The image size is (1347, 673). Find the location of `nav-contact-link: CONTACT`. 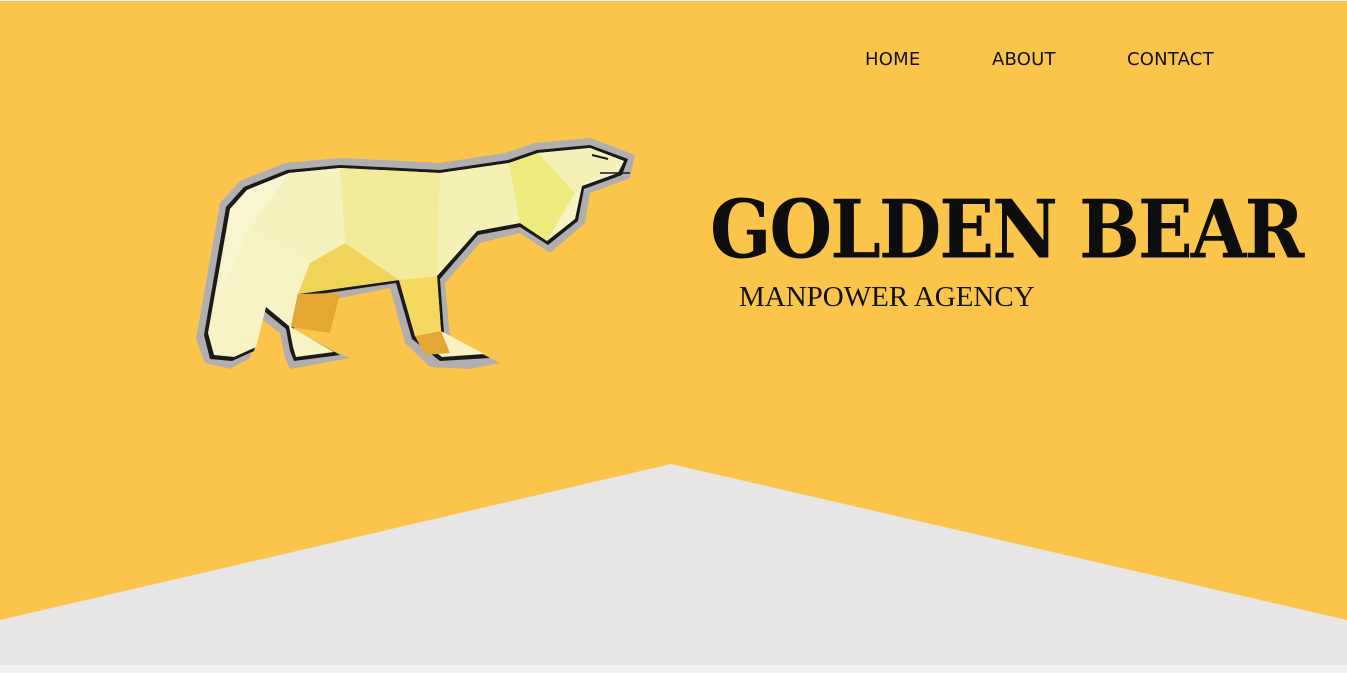

nav-contact-link: CONTACT is located at coordinates (1177, 59).